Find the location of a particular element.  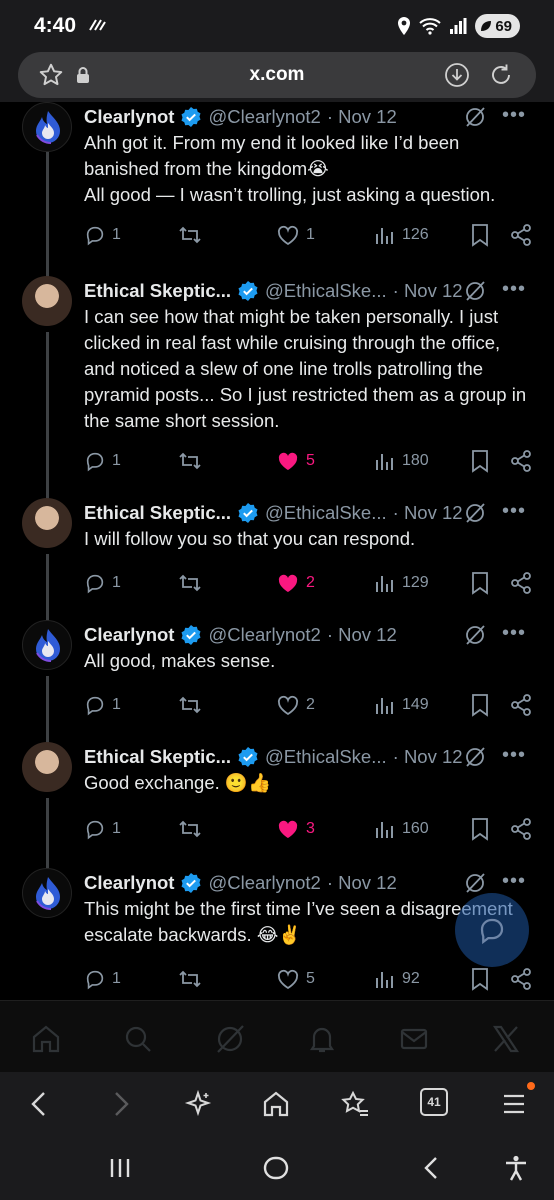

like-button: 1 is located at coordinates (295, 235).